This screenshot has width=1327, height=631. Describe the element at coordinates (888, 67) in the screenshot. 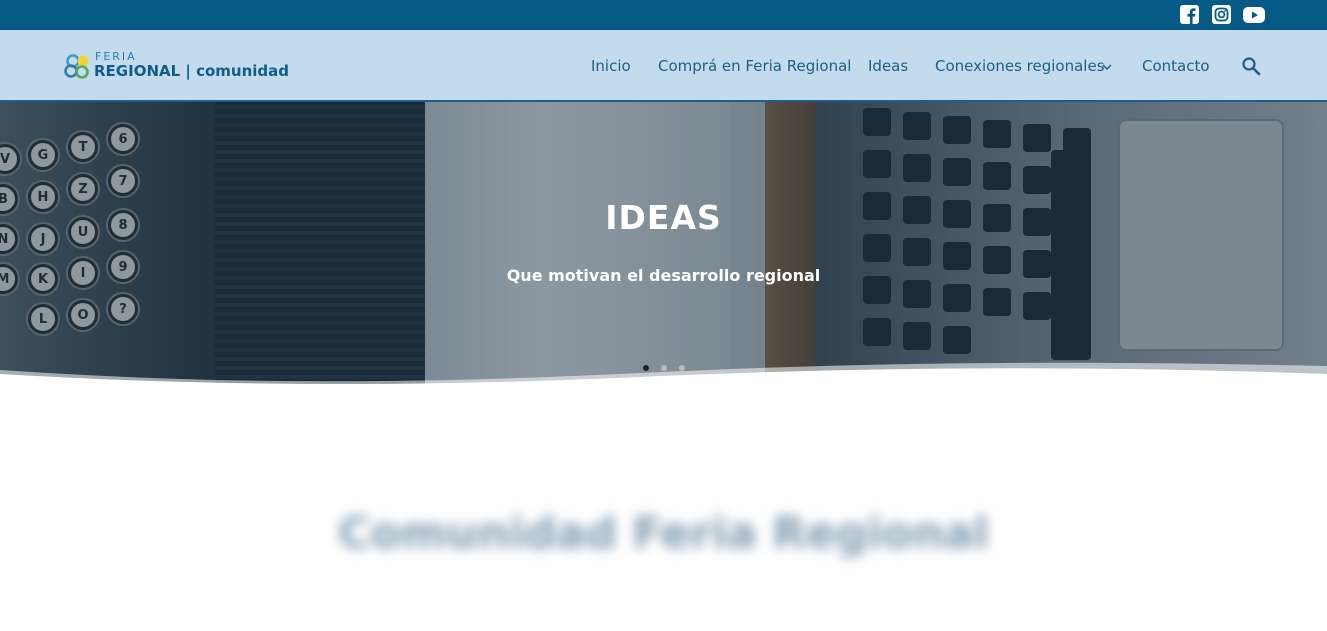

I see `nav-item-ideas: Ideas` at that location.